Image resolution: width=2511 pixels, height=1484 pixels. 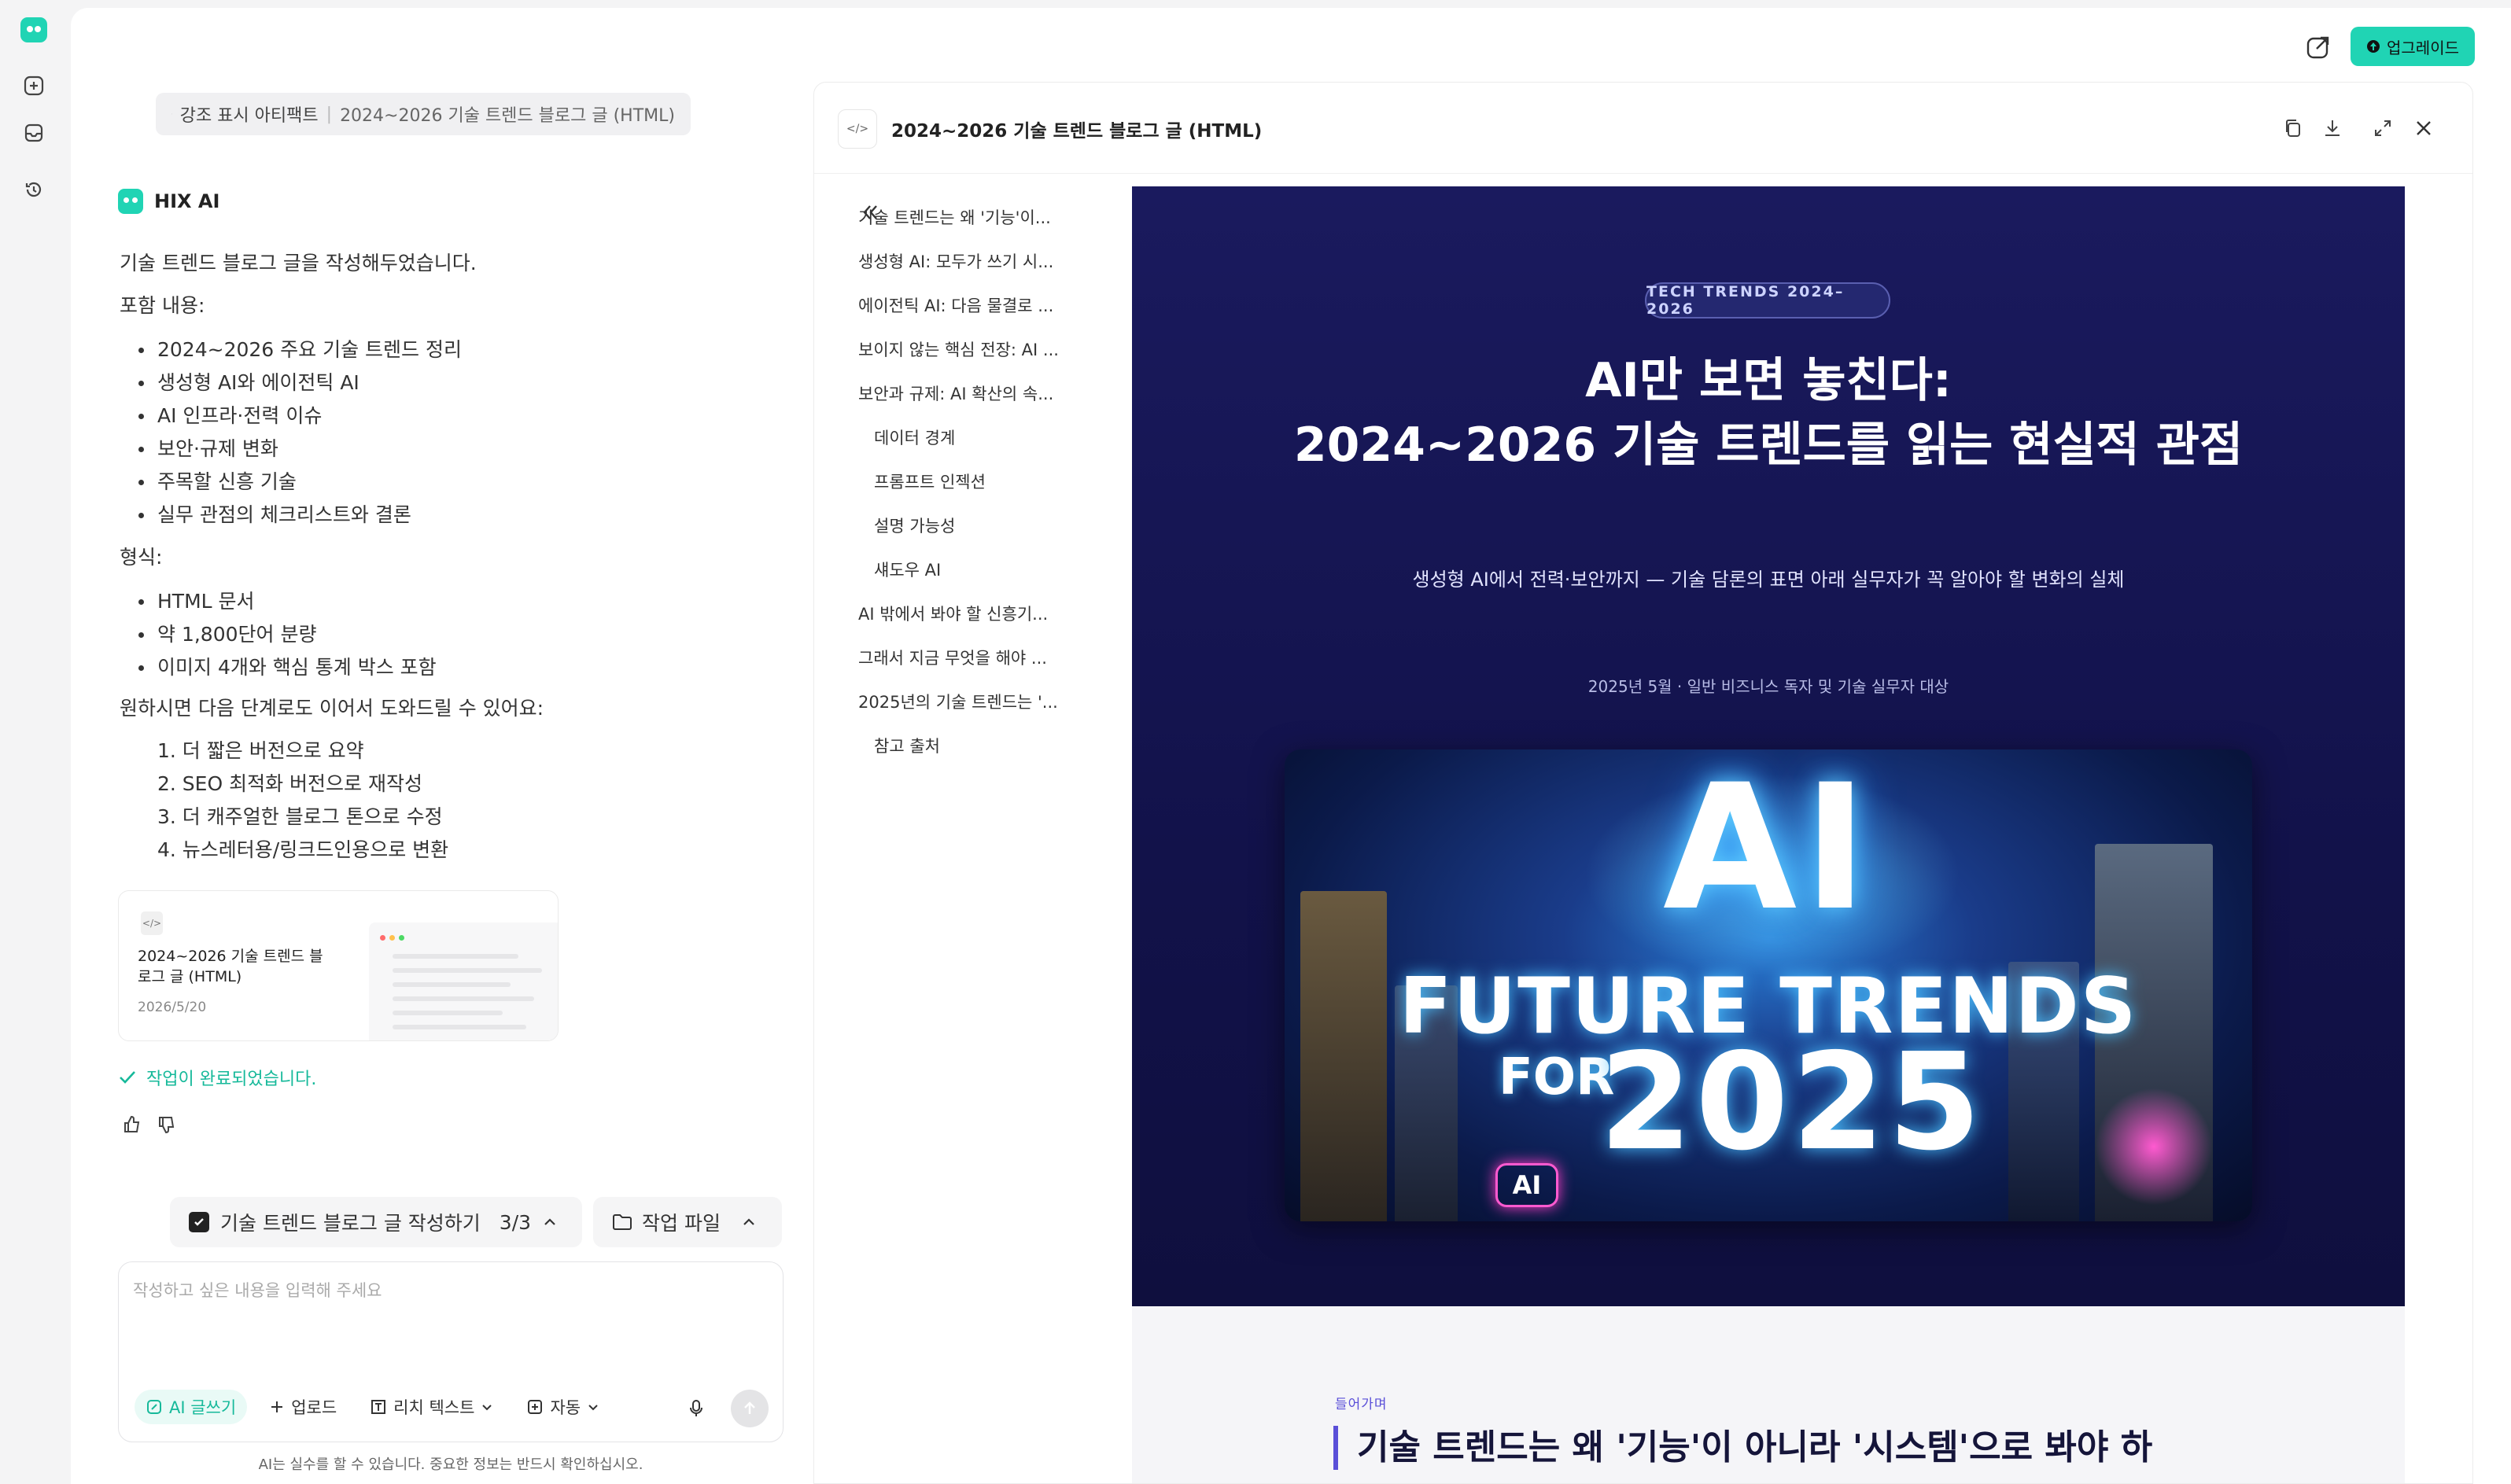 I want to click on document-scrollbar, so click(x=2407, y=834).